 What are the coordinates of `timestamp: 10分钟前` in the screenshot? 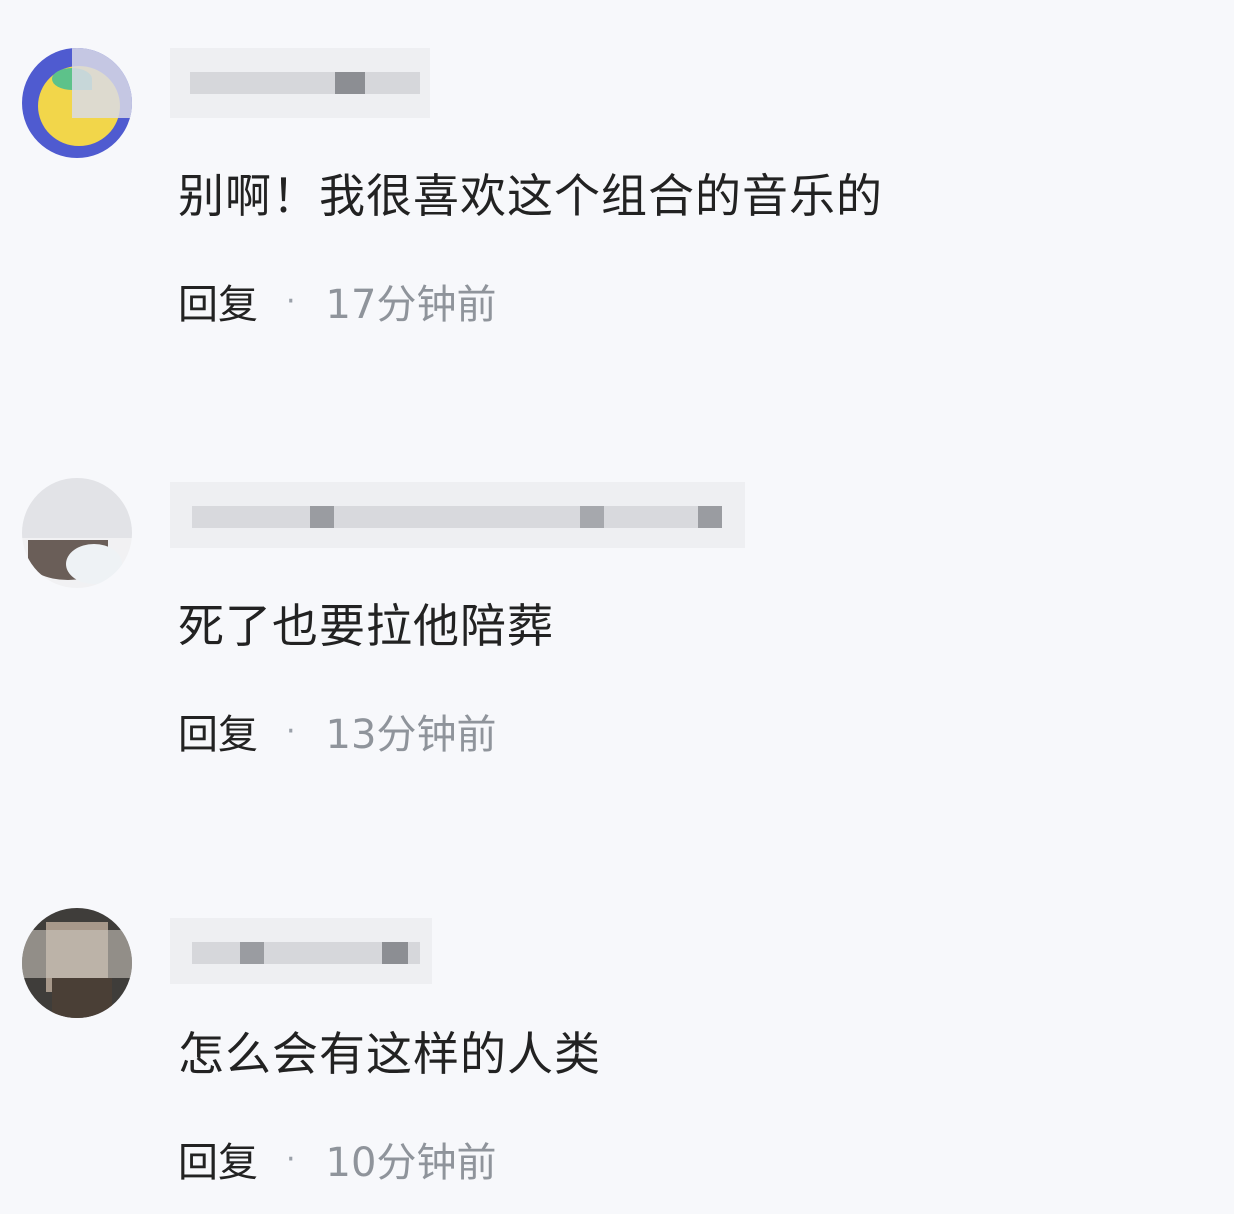 It's located at (411, 1163).